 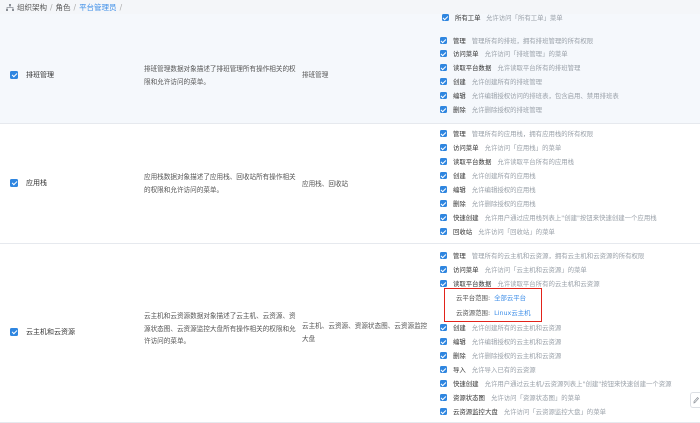 I want to click on permission-name: 回收站, so click(x=463, y=232).